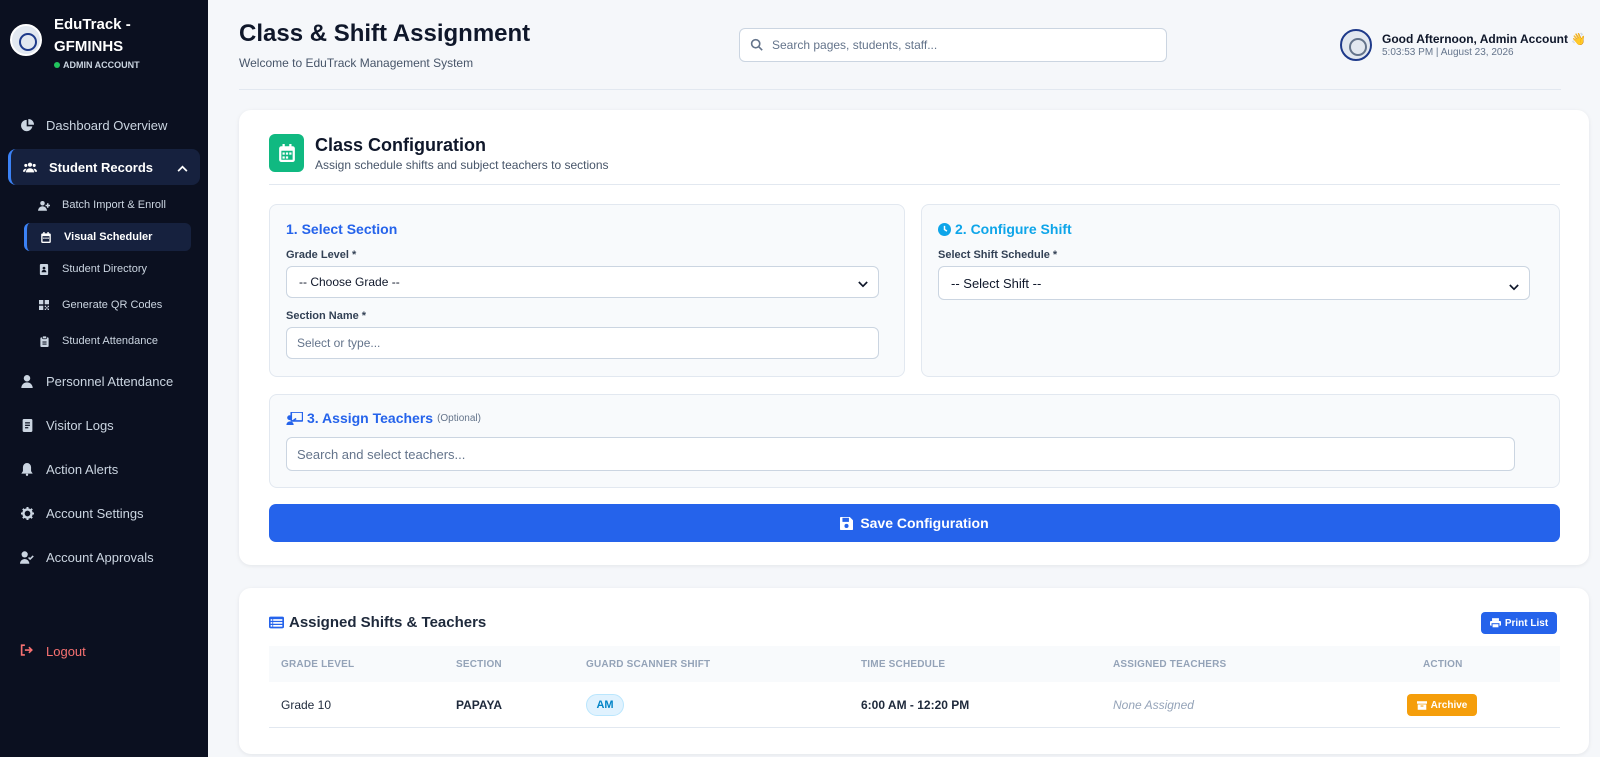 The width and height of the screenshot is (1600, 757). Describe the element at coordinates (27, 651) in the screenshot. I see `sign-out-icon` at that location.